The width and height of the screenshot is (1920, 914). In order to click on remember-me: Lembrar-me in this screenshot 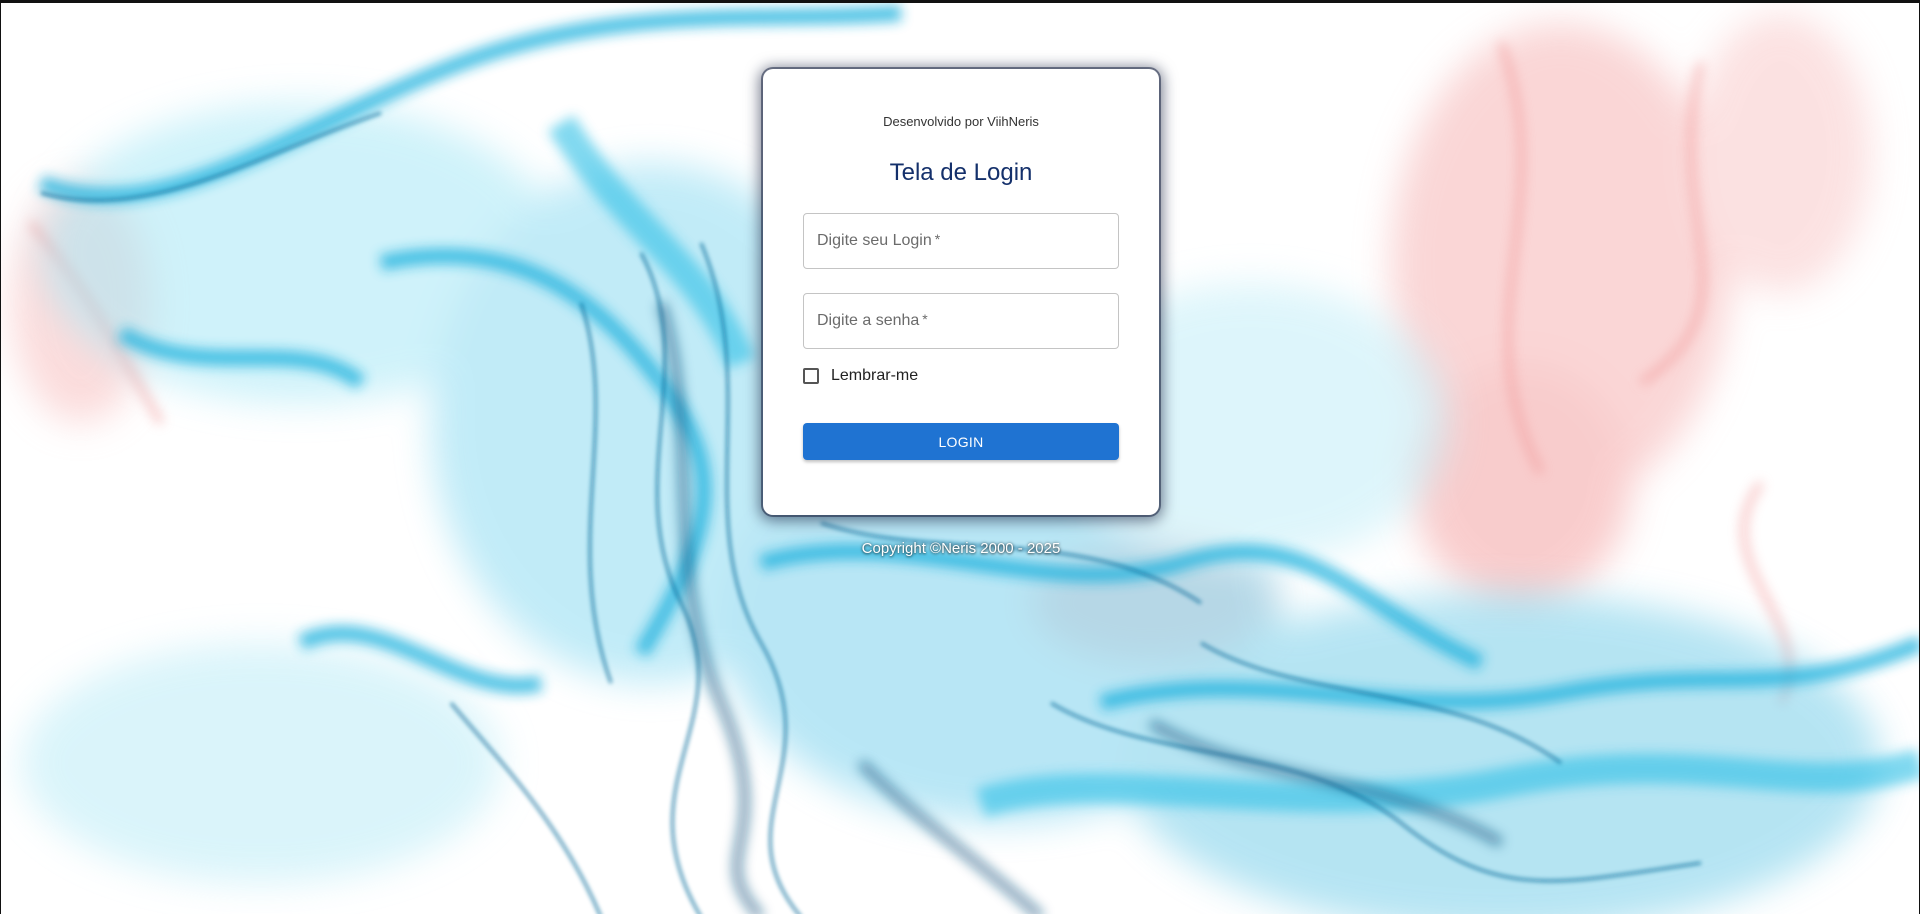, I will do `click(860, 376)`.